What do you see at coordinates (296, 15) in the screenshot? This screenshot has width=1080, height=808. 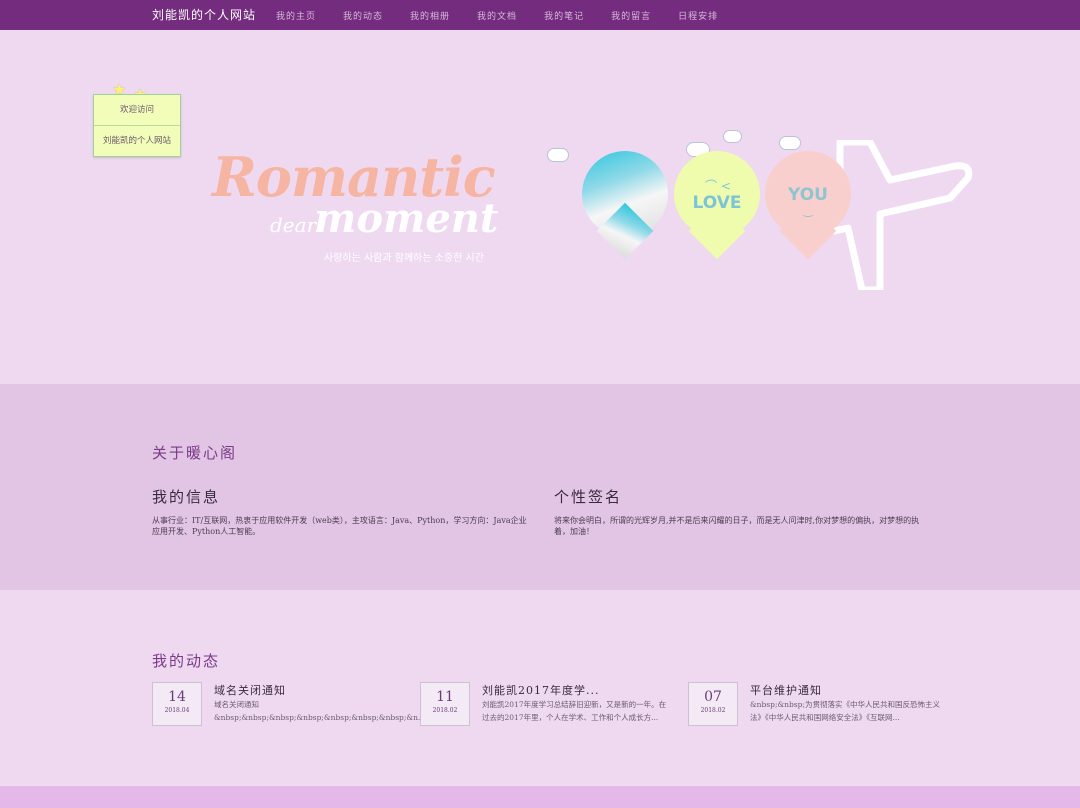 I see `nav-item-home: 我的主页` at bounding box center [296, 15].